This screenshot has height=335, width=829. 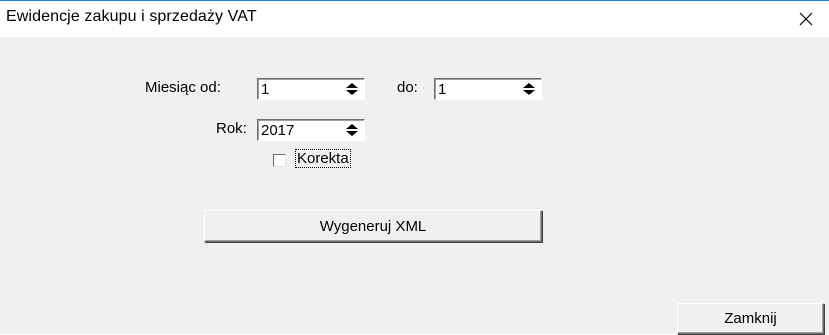 What do you see at coordinates (265, 89) in the screenshot?
I see `month-from-value: 1` at bounding box center [265, 89].